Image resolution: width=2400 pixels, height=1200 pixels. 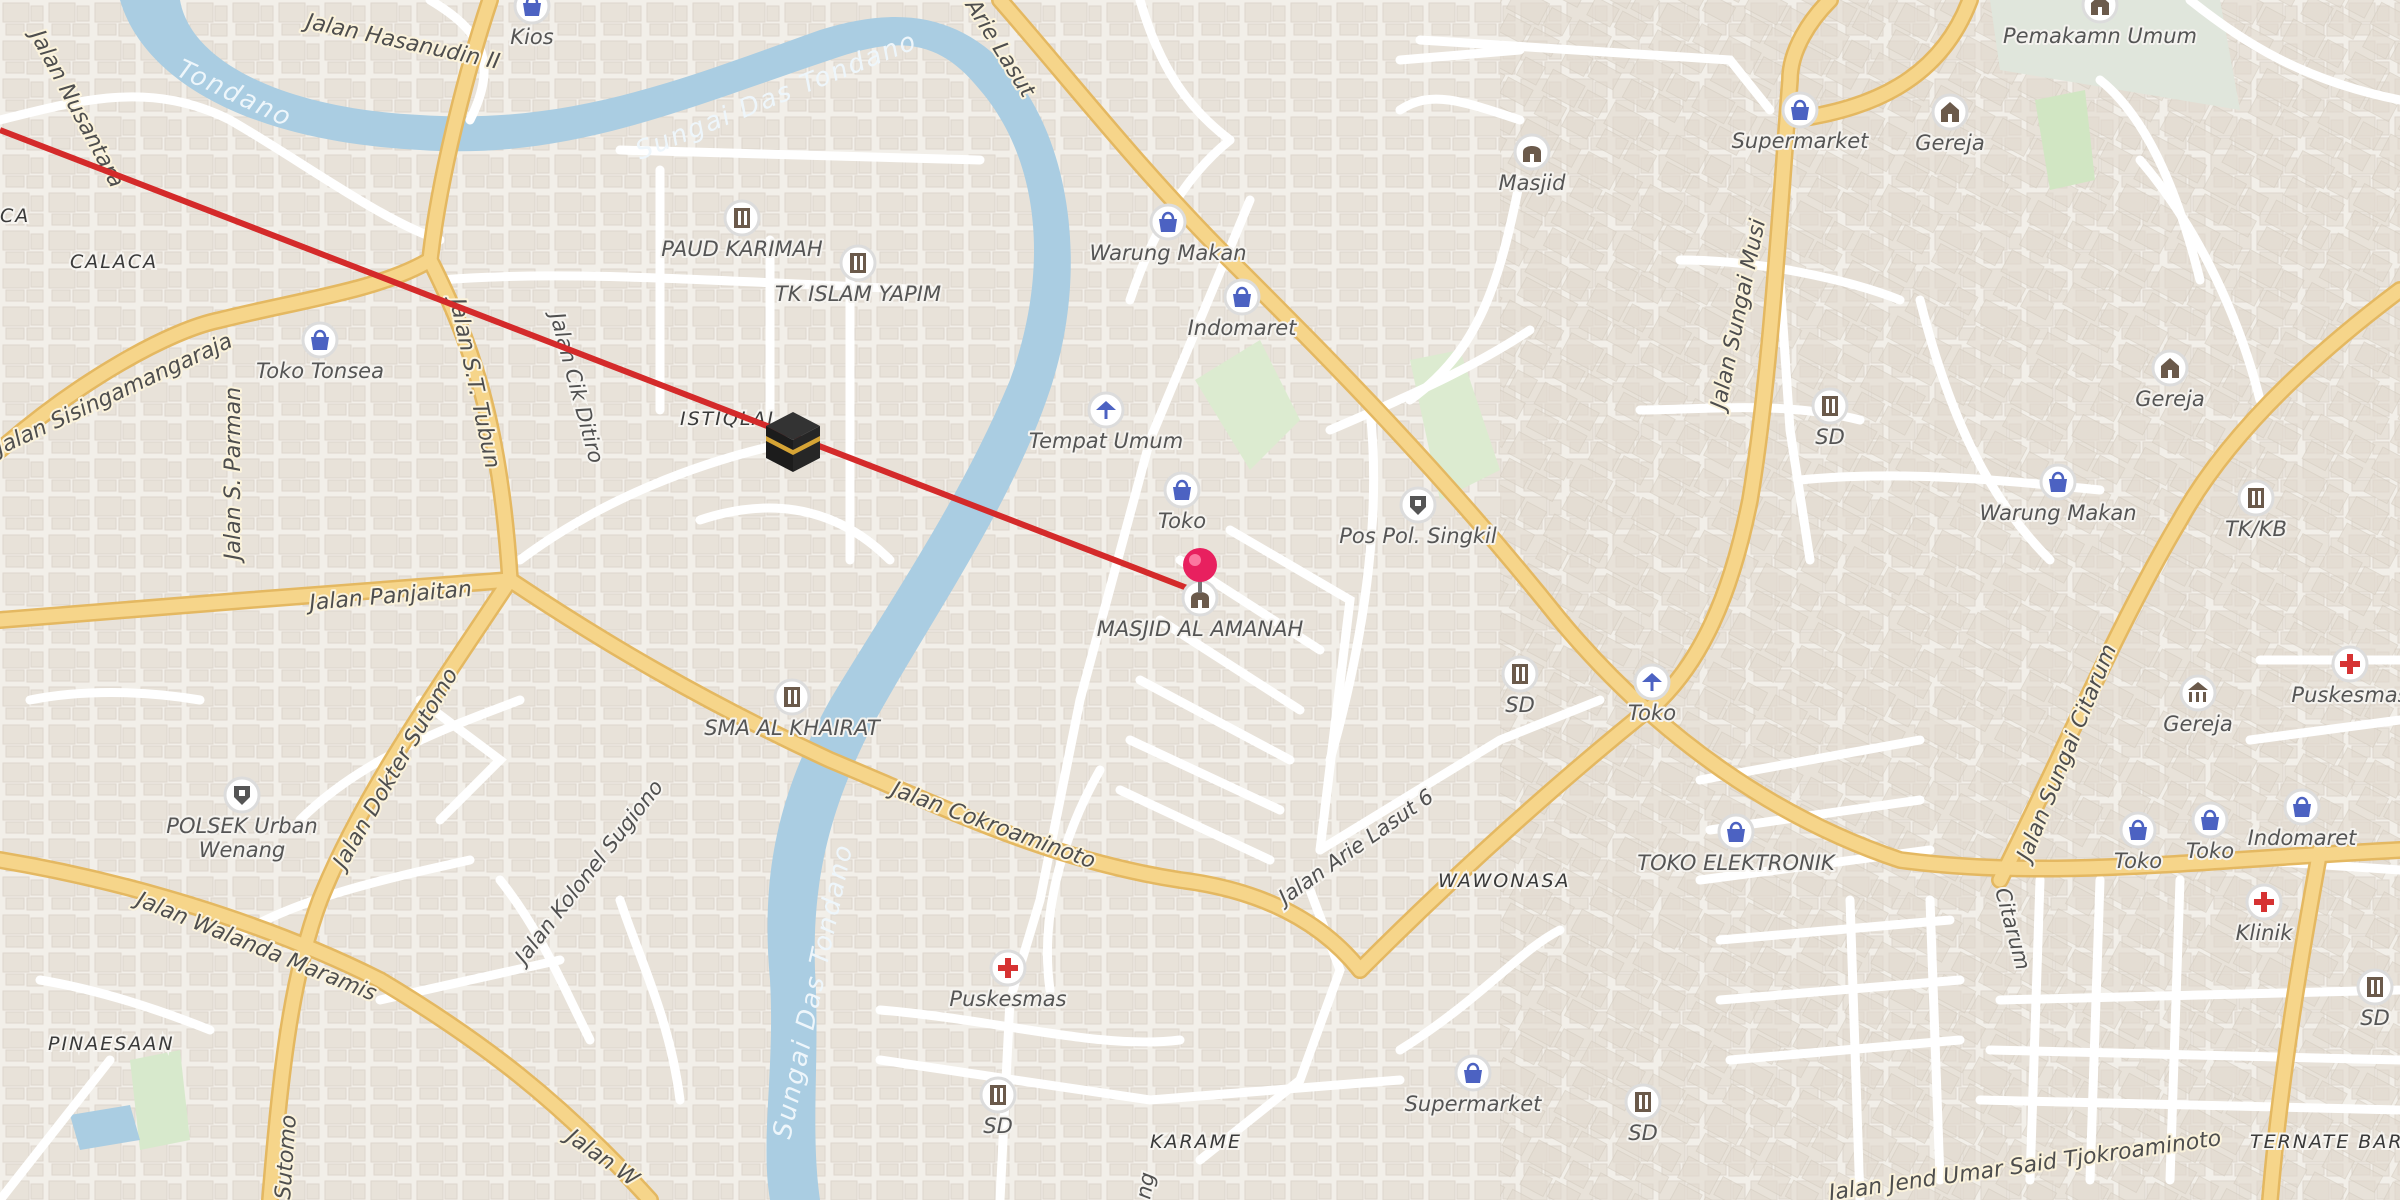 What do you see at coordinates (1652, 682) in the screenshot?
I see `toilet-icon` at bounding box center [1652, 682].